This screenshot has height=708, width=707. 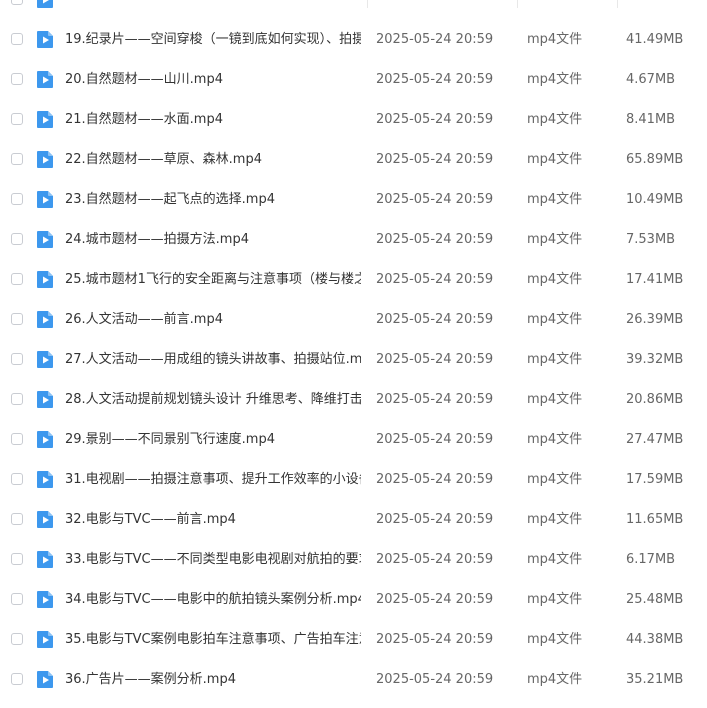 What do you see at coordinates (655, 599) in the screenshot?
I see `file-size: 25.48MB` at bounding box center [655, 599].